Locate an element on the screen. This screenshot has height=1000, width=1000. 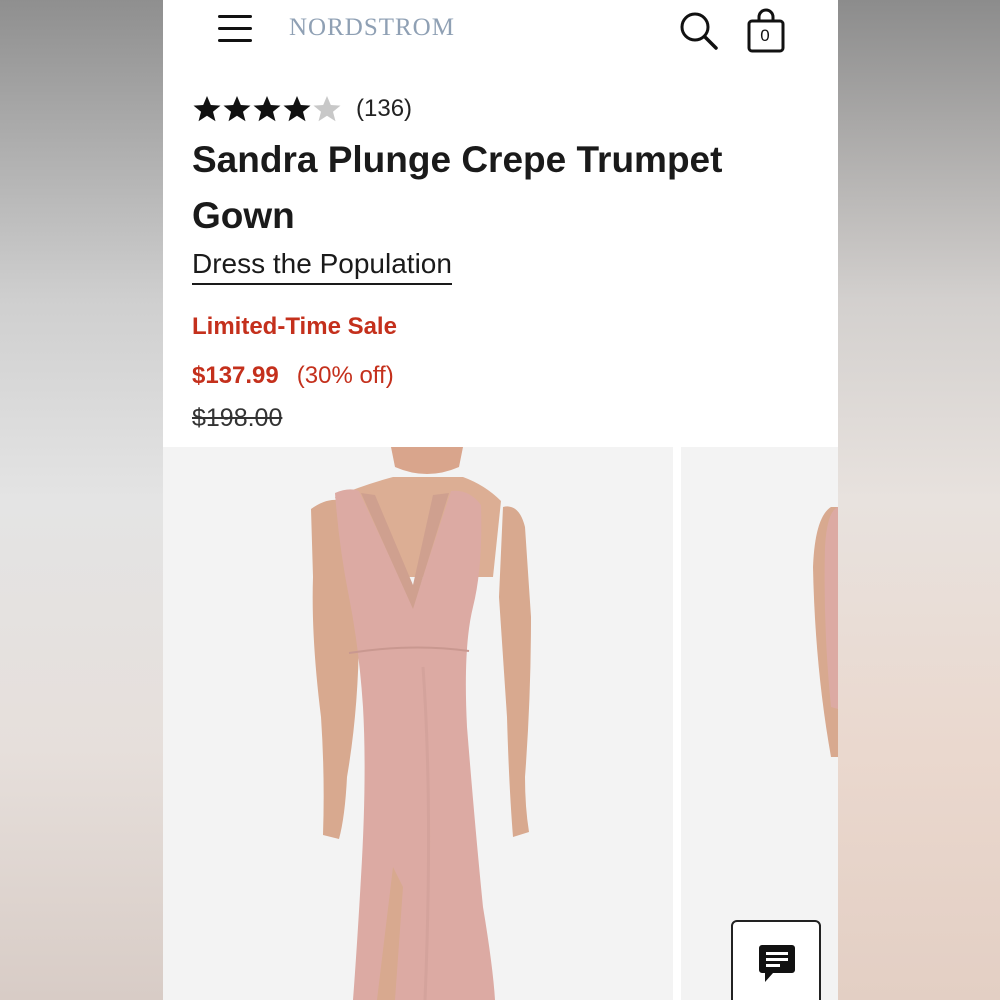
product-rating: (136) is located at coordinates (302, 109).